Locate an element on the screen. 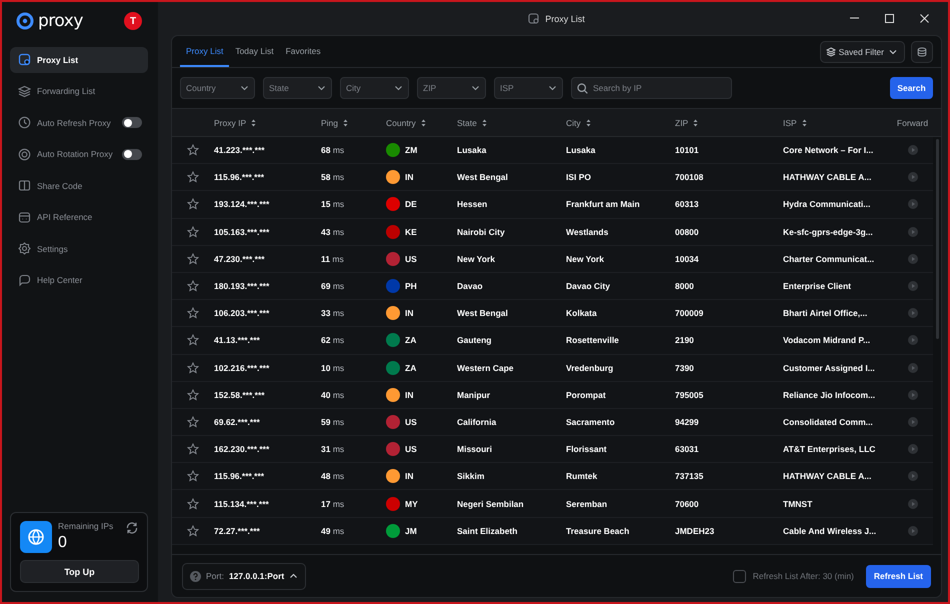 The image size is (950, 604). user-avatar: T is located at coordinates (133, 21).